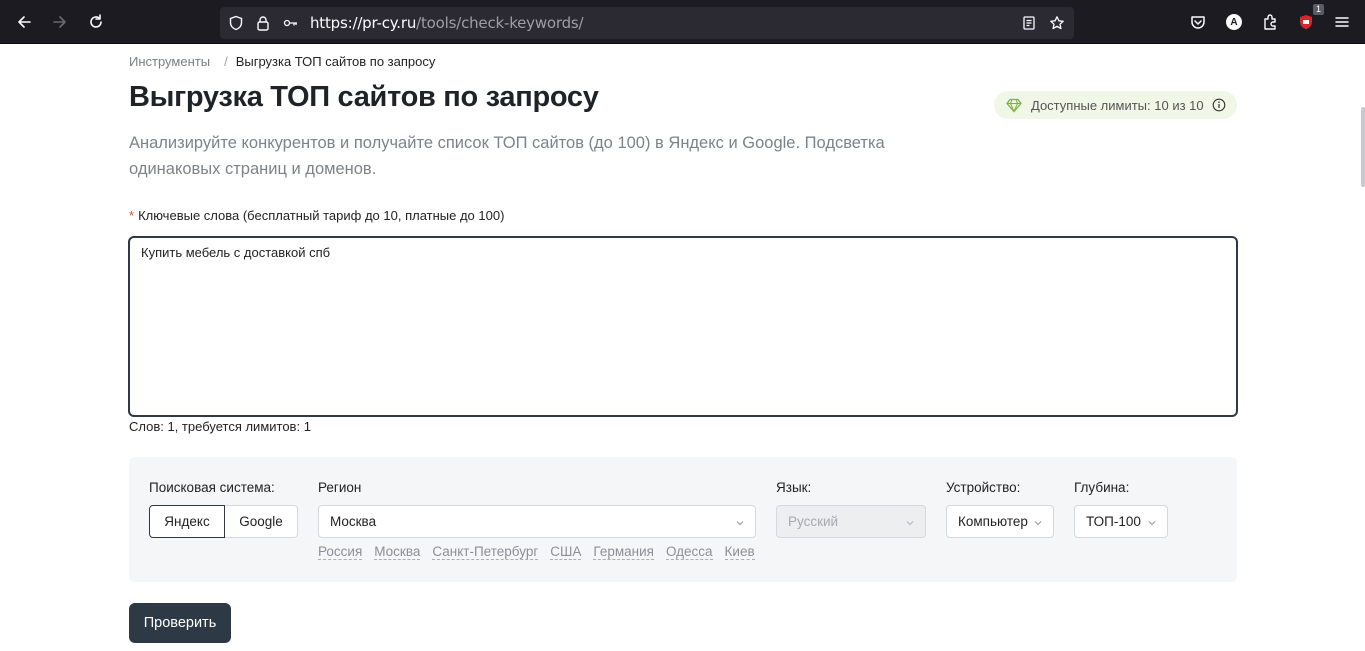 The width and height of the screenshot is (1365, 651). Describe the element at coordinates (566, 552) in the screenshot. I see `region-link-usa: США` at that location.